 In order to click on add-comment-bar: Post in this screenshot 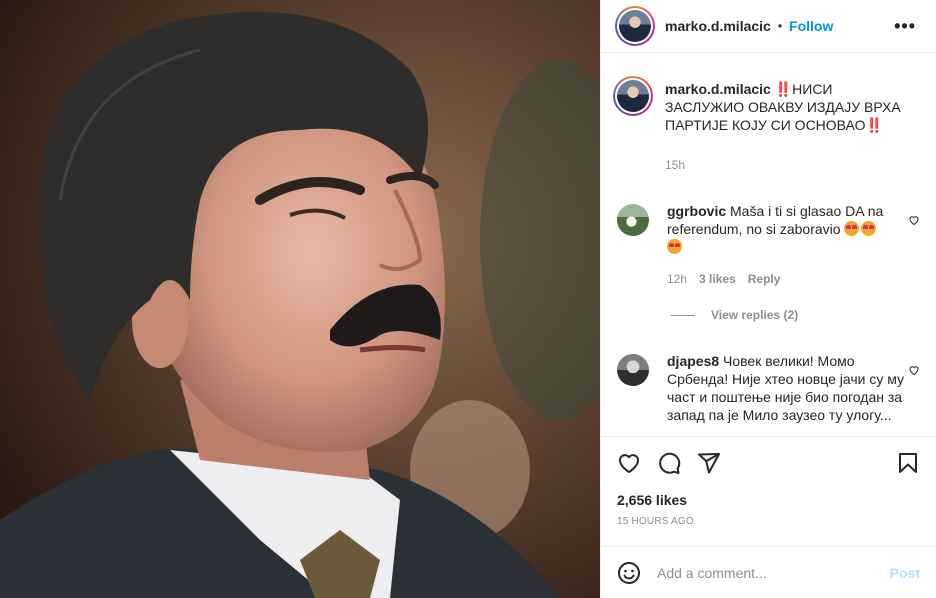, I will do `click(768, 572)`.